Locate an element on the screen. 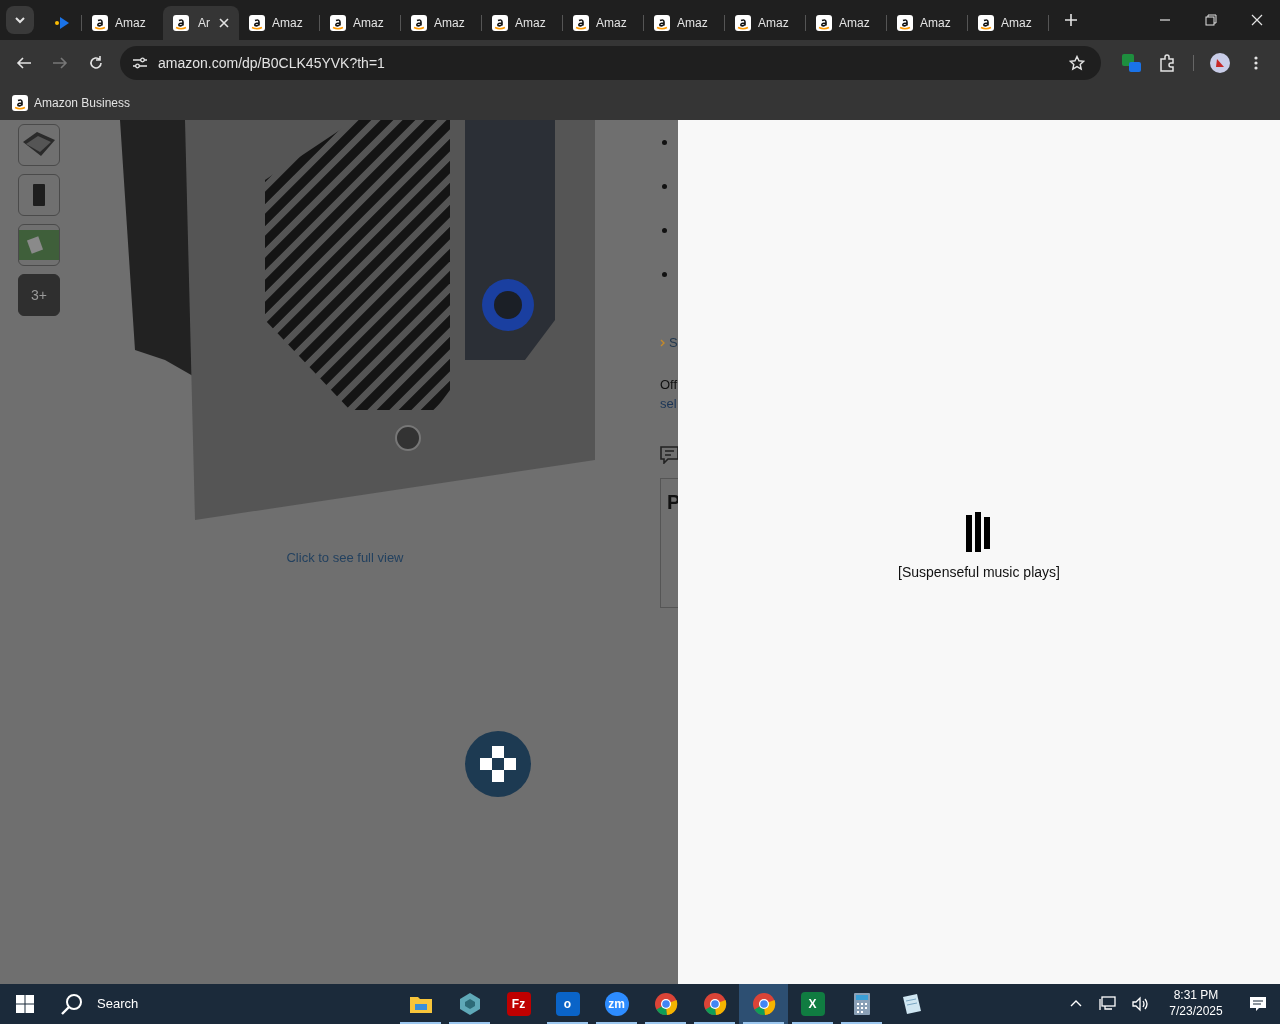 The width and height of the screenshot is (1280, 1024). taskbar-app: Fz is located at coordinates (518, 1004).